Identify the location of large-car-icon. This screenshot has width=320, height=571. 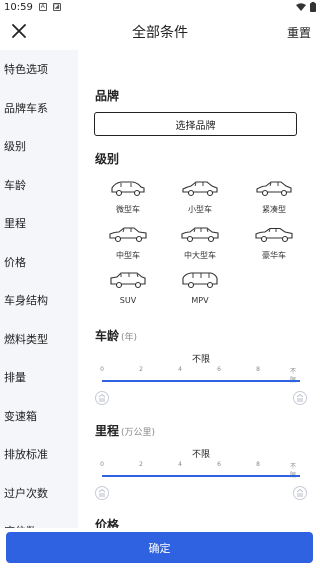
(200, 235).